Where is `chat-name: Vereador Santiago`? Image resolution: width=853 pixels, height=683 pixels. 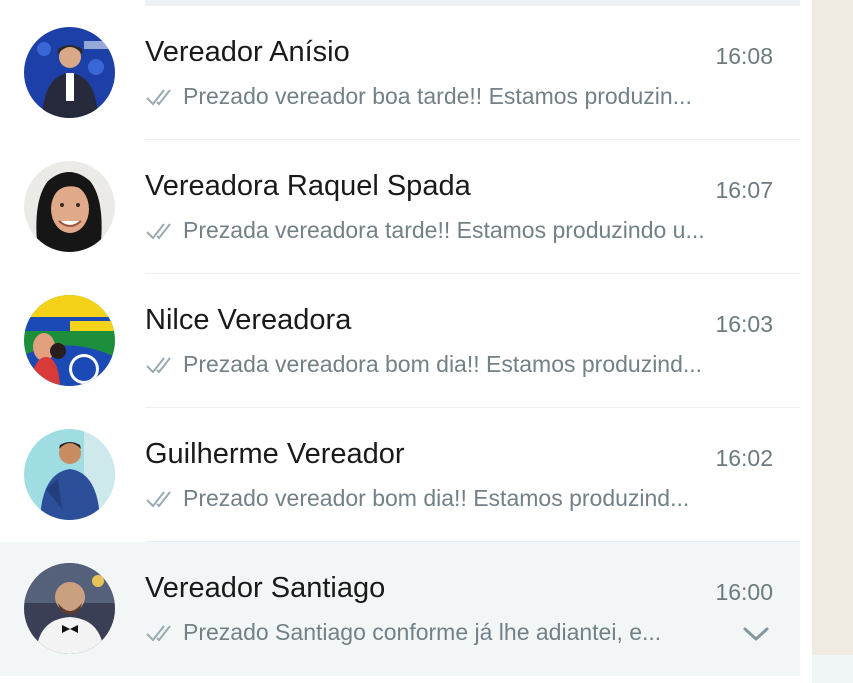
chat-name: Vereador Santiago is located at coordinates (265, 588).